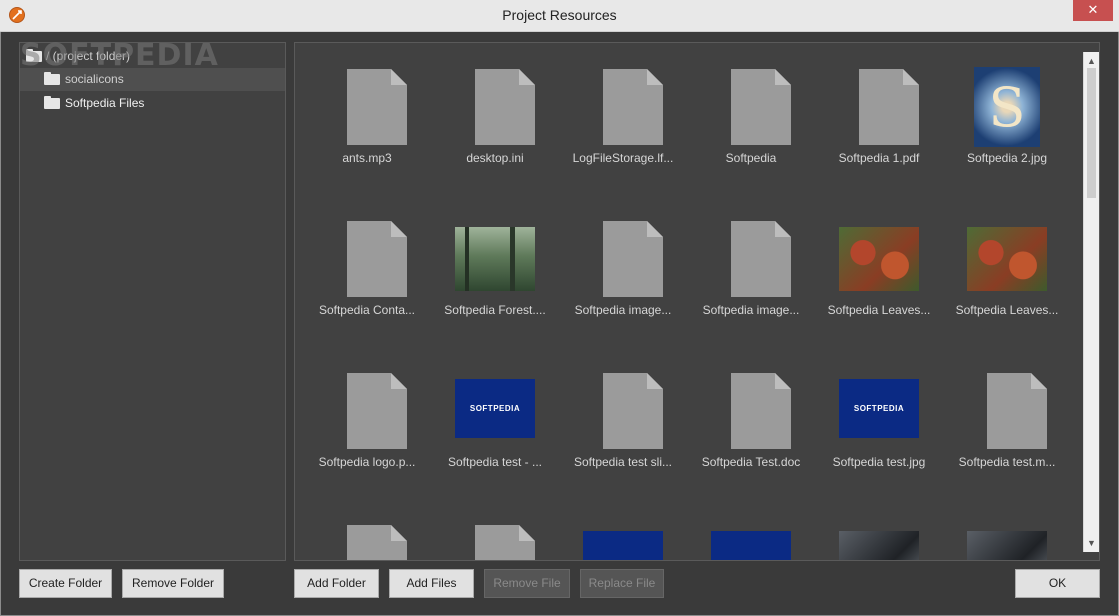 The image size is (1119, 616). I want to click on scroll-down-arrow-icon: ▼, so click(1091, 543).